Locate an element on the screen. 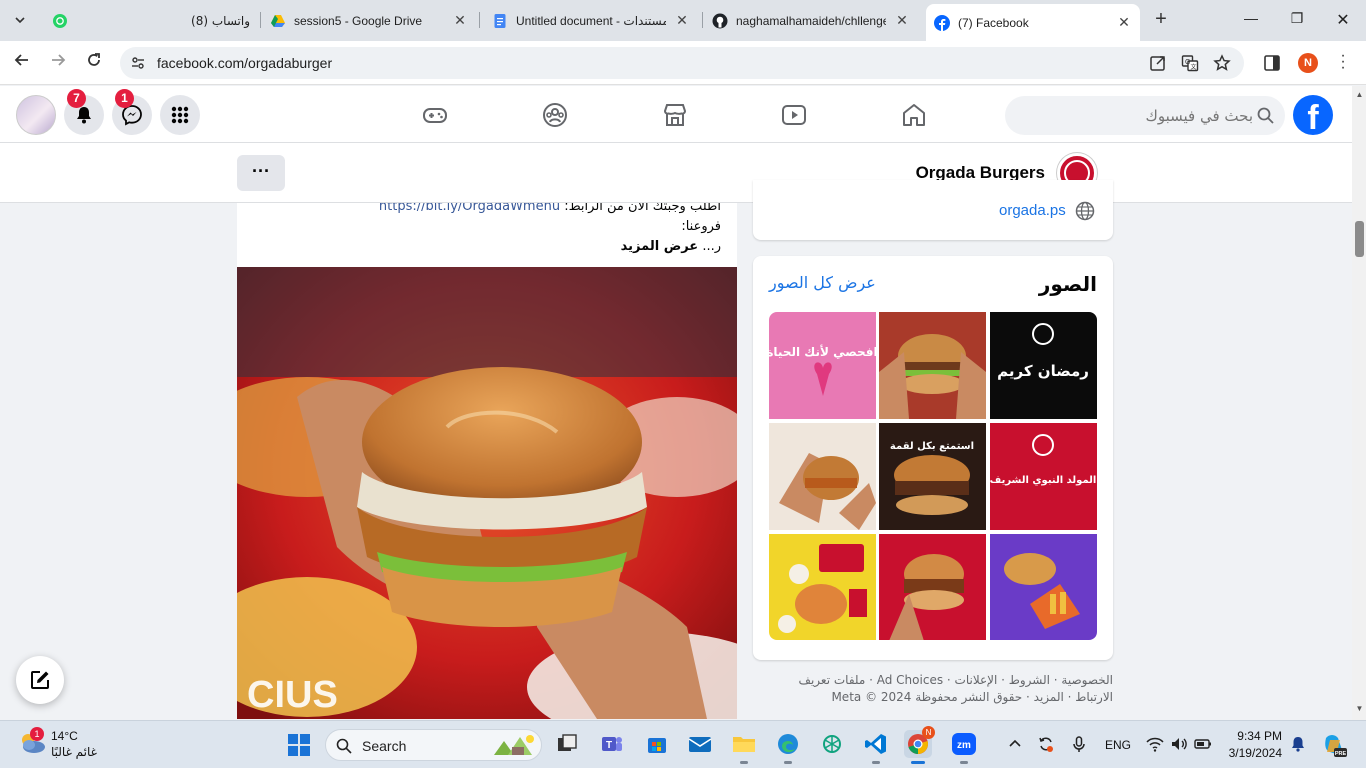  language-indicator: ENG is located at coordinates (1118, 745).